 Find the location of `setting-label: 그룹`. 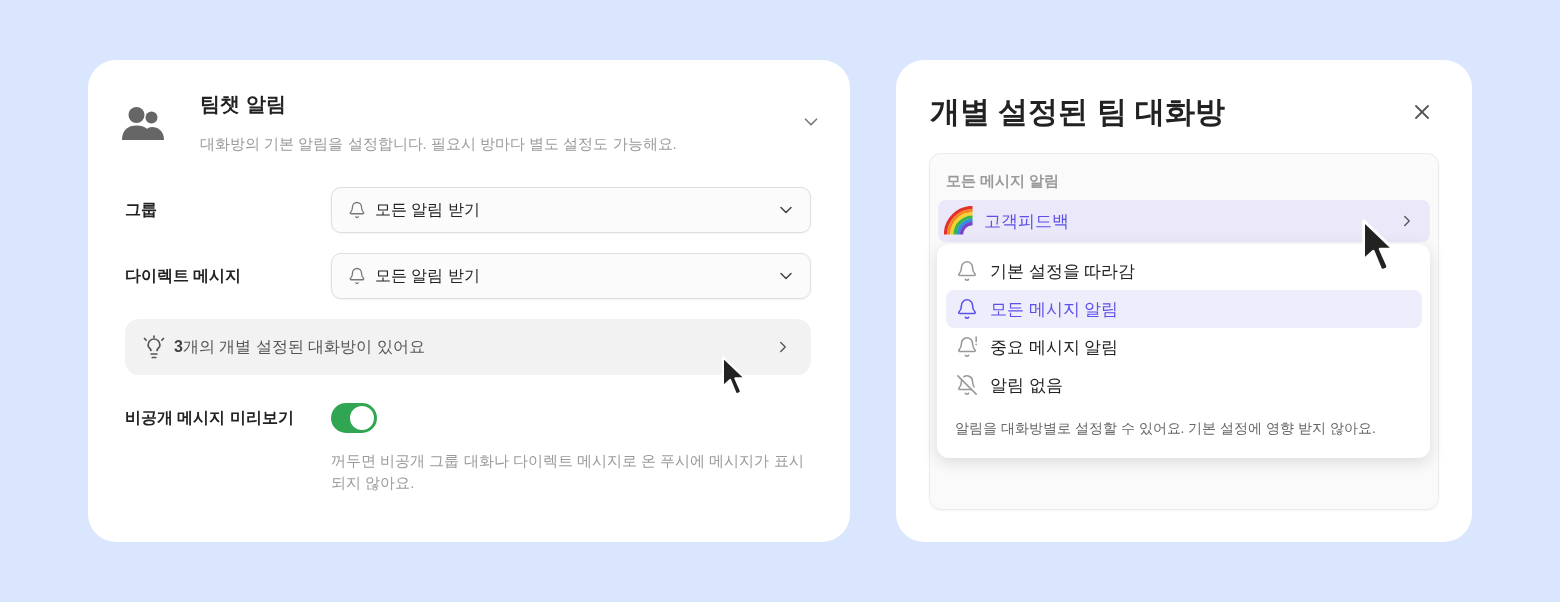

setting-label: 그룹 is located at coordinates (141, 210).